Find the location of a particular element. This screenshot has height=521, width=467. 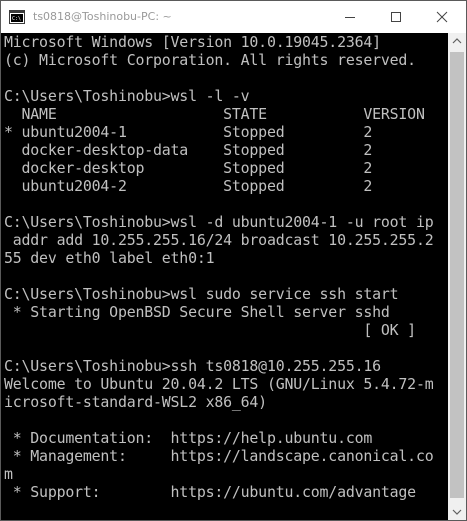

minimize-icon is located at coordinates (350, 17).